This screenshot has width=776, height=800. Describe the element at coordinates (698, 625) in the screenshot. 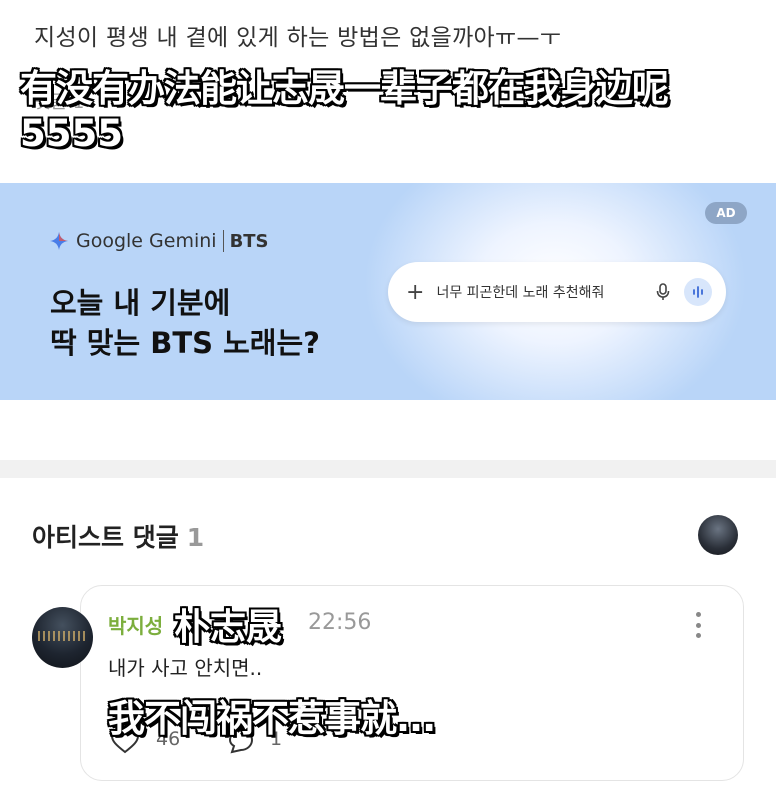

I see `more-options-icon` at that location.